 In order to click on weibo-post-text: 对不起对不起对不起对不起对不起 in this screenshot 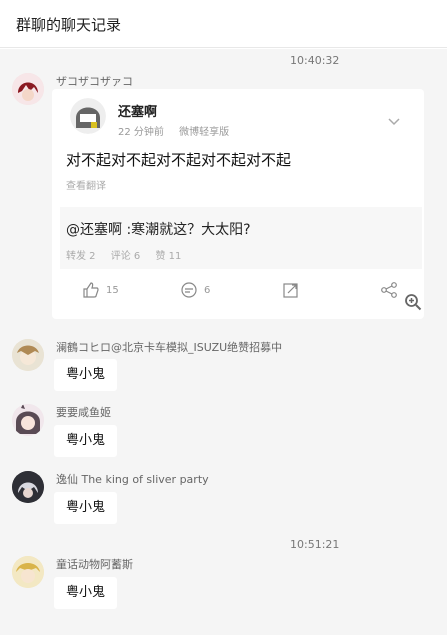, I will do `click(179, 160)`.